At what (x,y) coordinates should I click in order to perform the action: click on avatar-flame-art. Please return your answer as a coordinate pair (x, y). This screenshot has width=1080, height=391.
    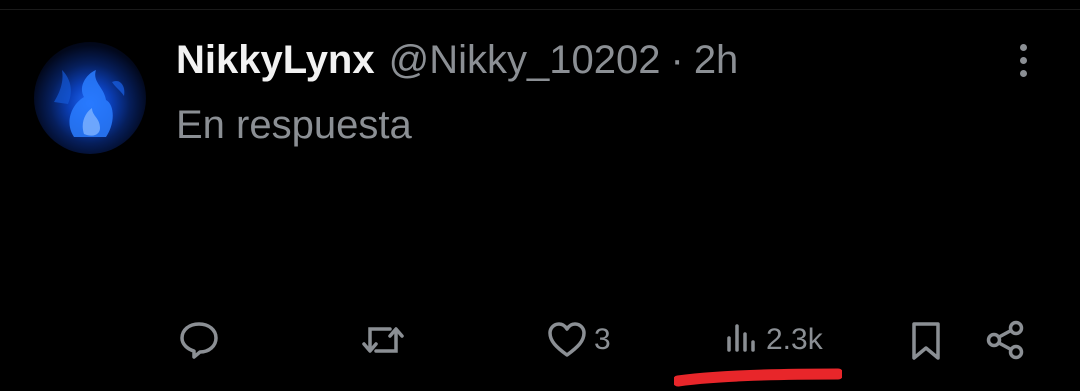
    Looking at the image, I should click on (89, 103).